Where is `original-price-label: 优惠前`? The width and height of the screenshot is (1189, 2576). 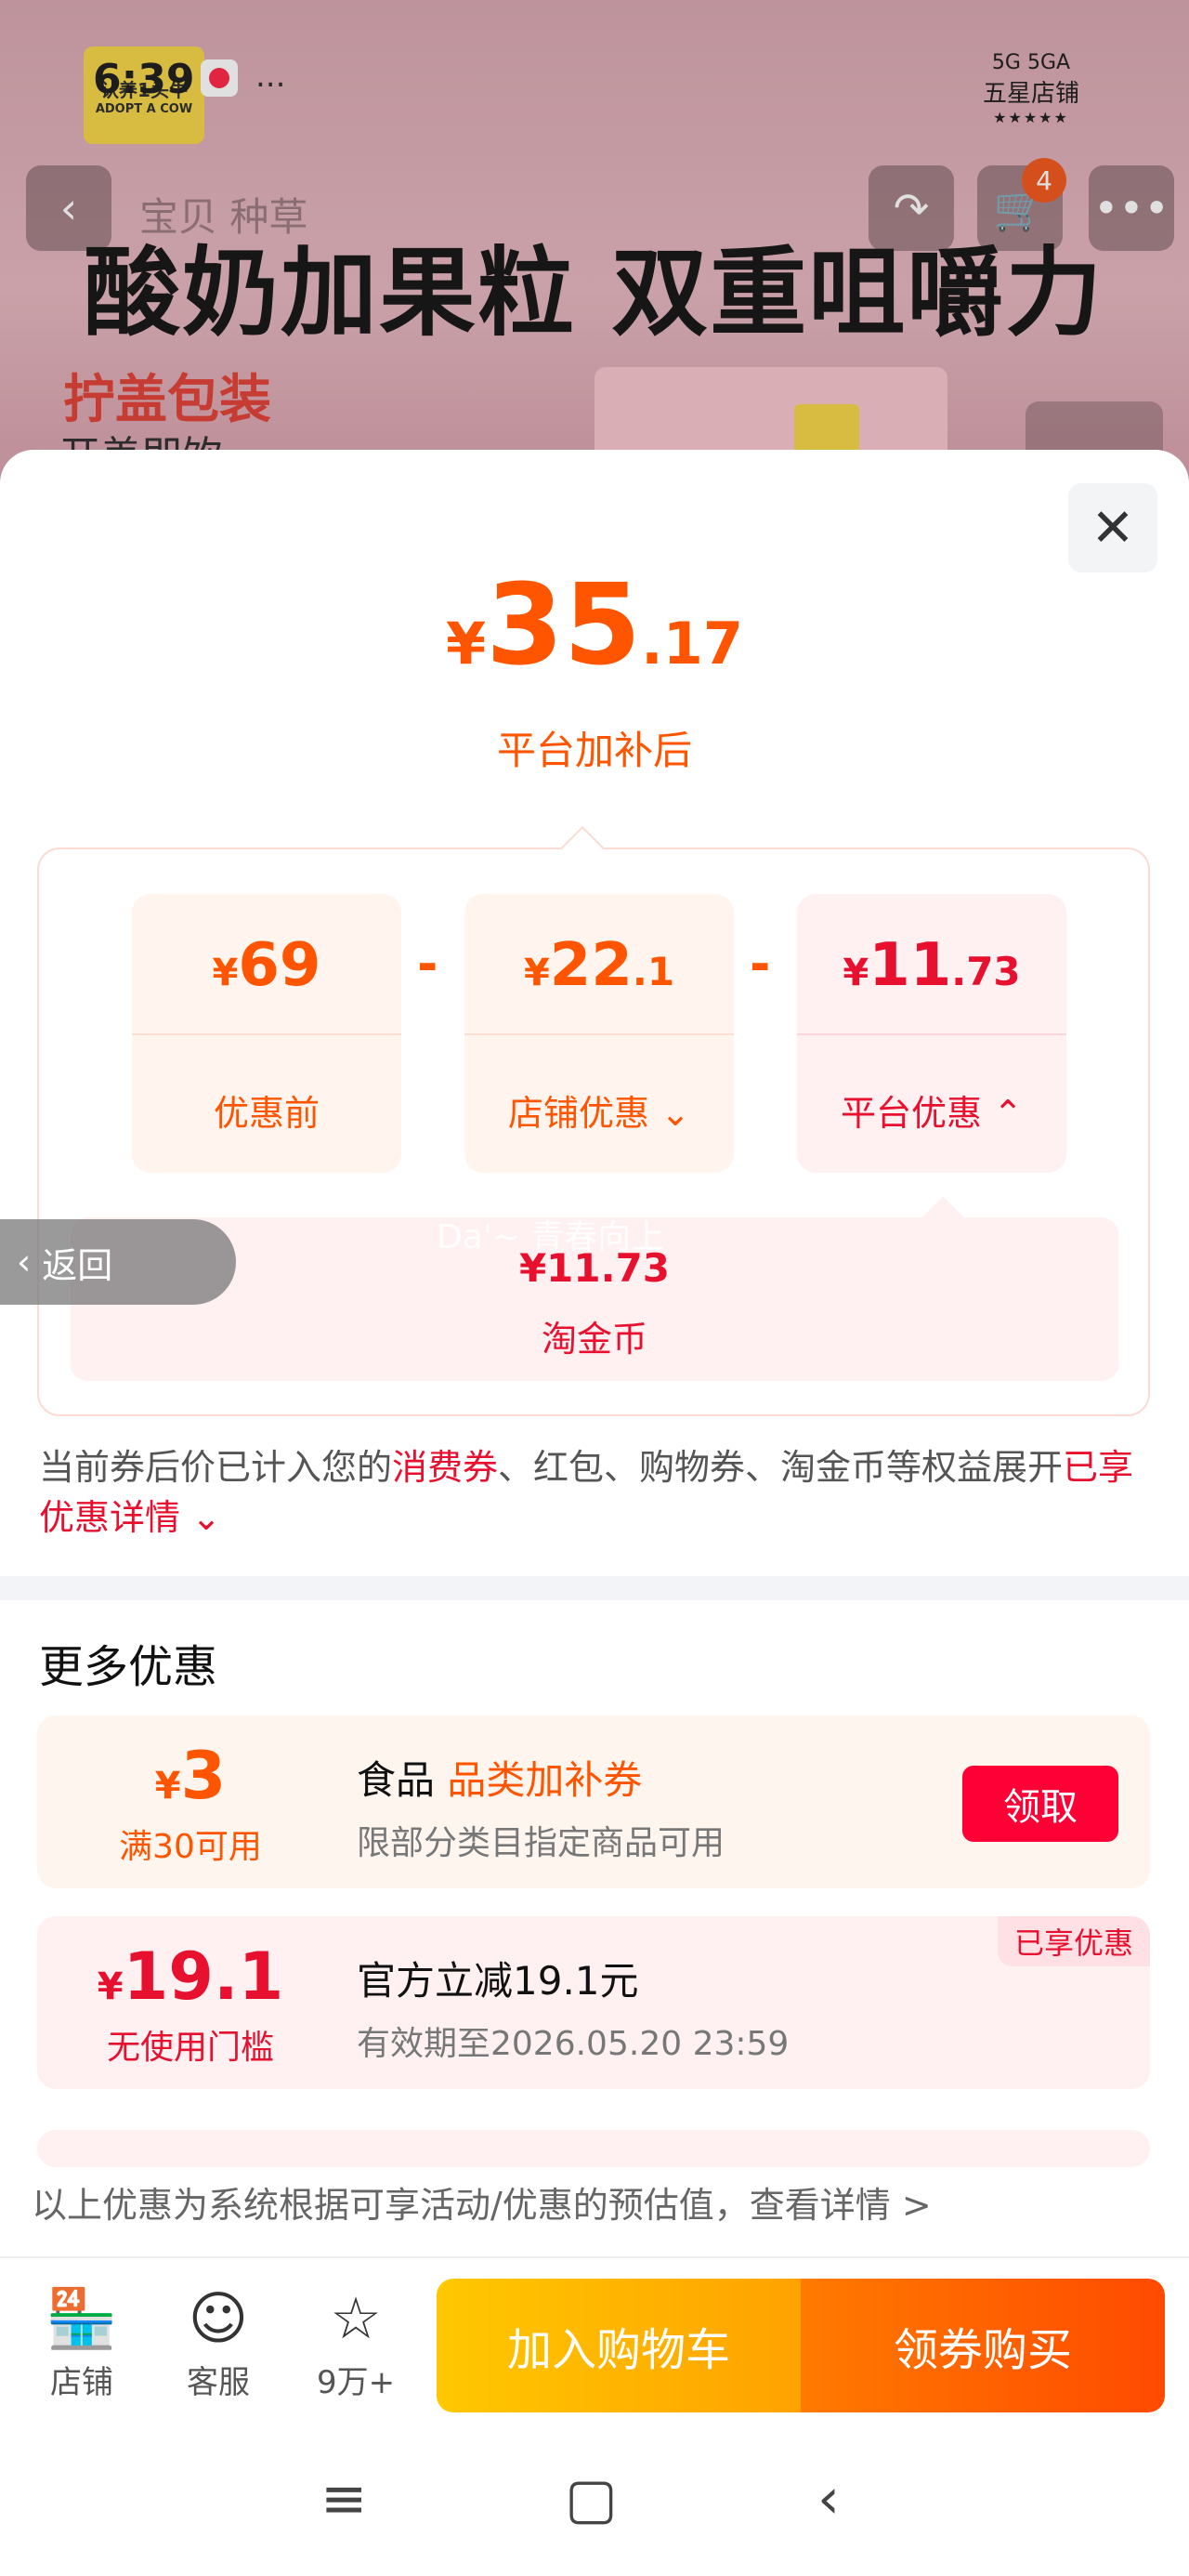
original-price-label: 优惠前 is located at coordinates (266, 1113).